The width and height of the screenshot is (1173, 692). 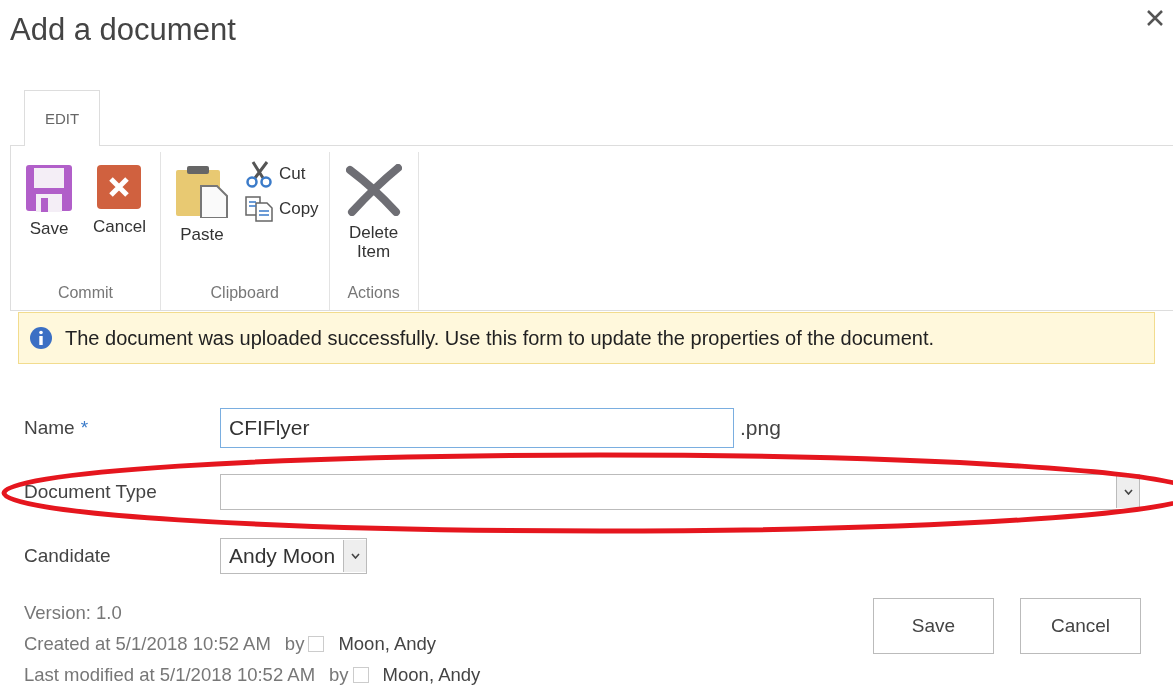 What do you see at coordinates (244, 293) in the screenshot?
I see `group-label: Clipboard` at bounding box center [244, 293].